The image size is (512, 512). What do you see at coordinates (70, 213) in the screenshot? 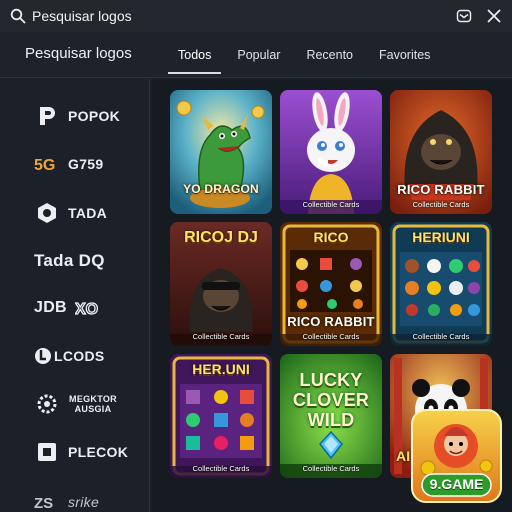
I see `sidebar-item-tada: TADA` at bounding box center [70, 213].